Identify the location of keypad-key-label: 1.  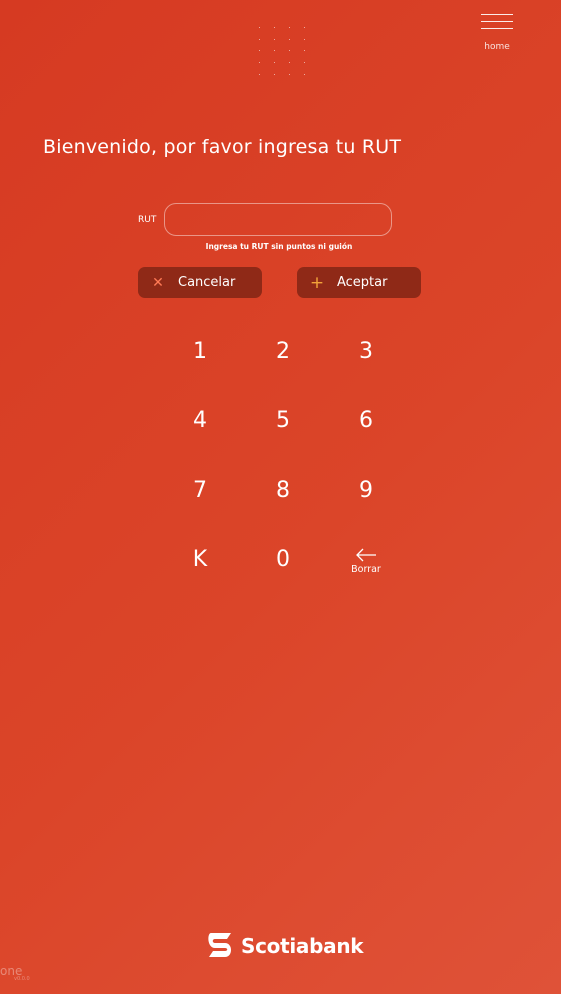
(200, 351).